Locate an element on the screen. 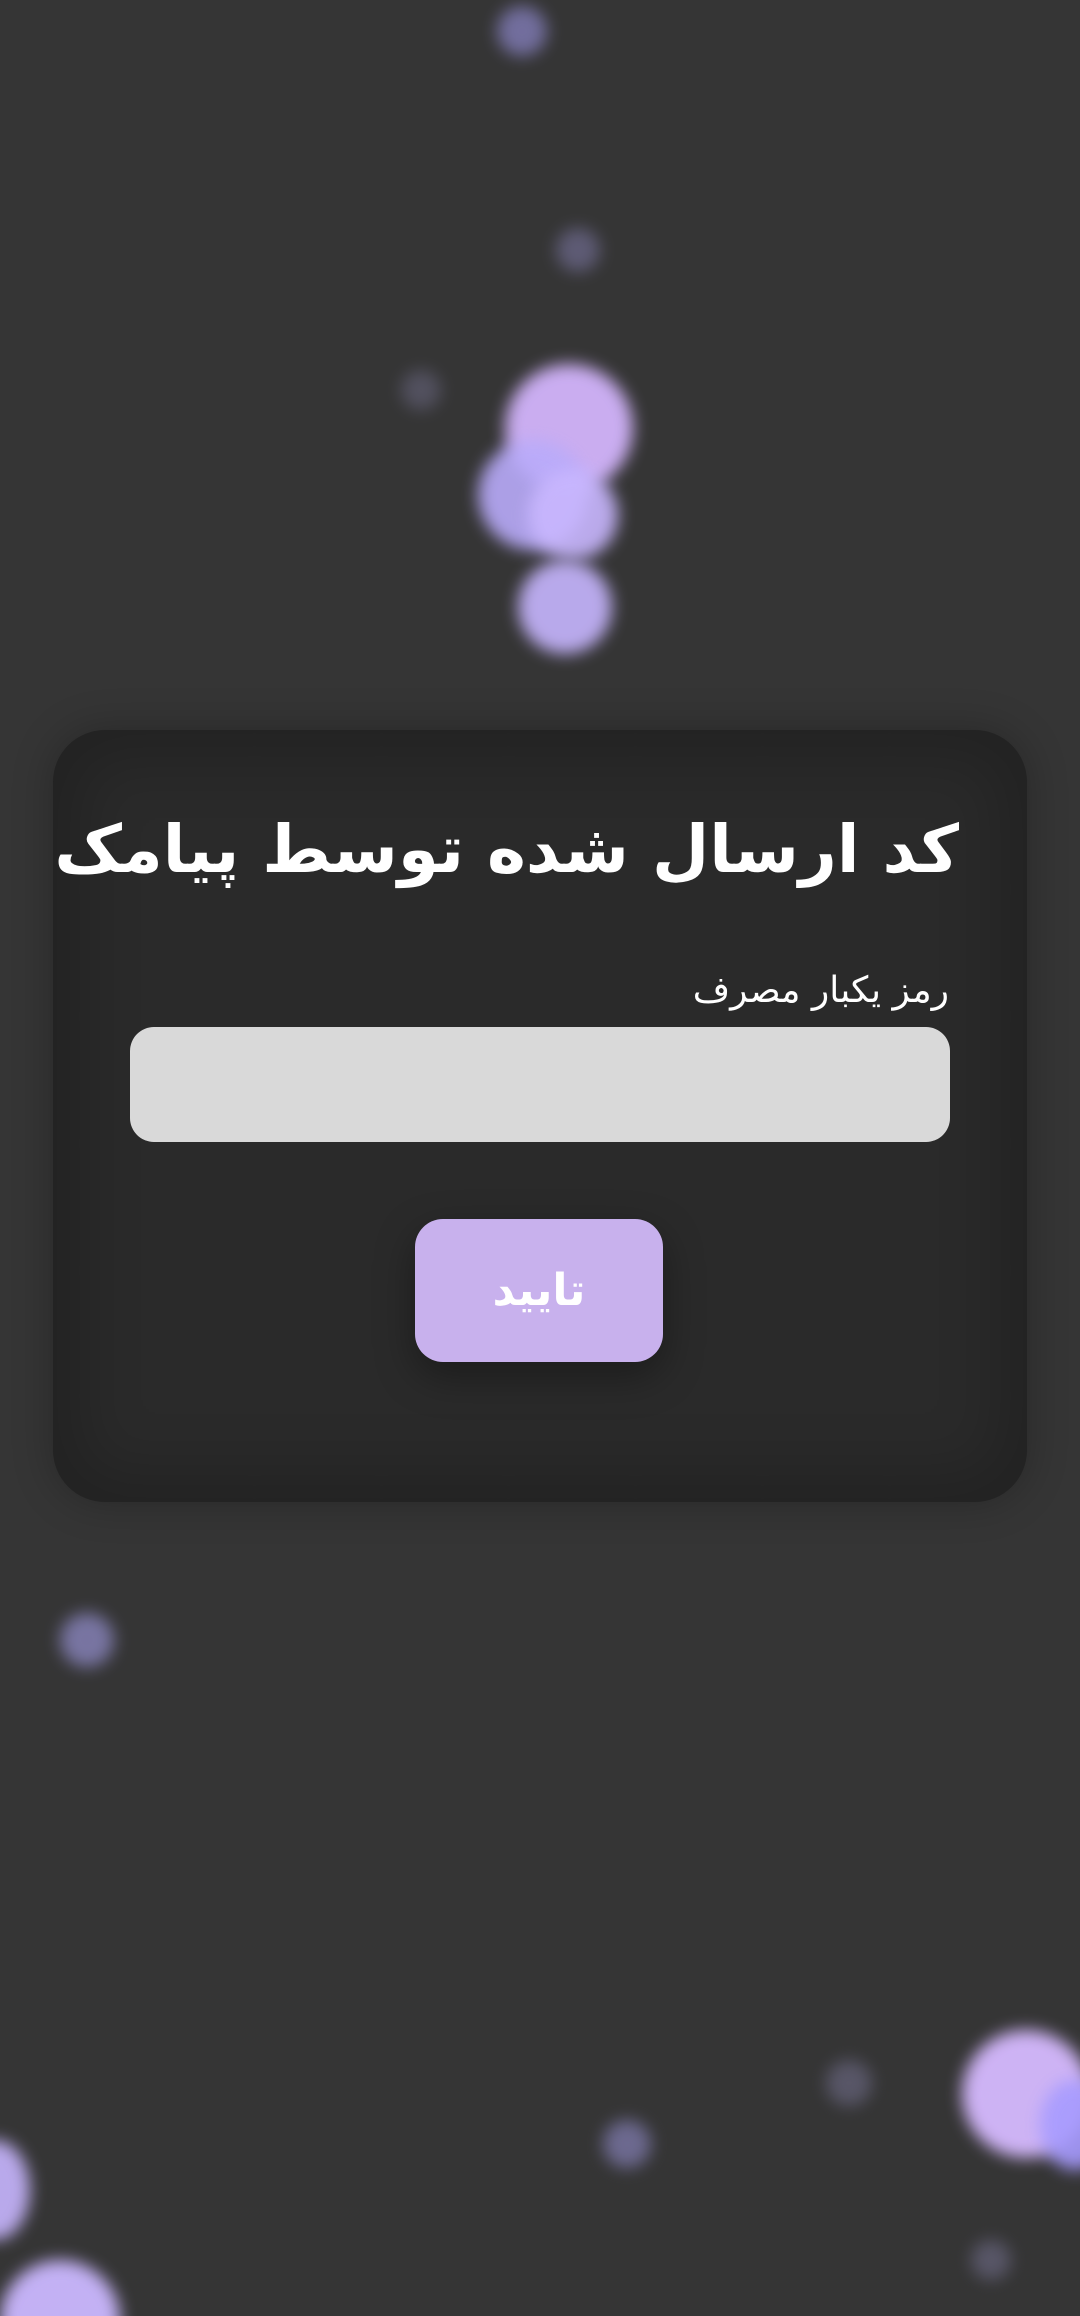 This screenshot has height=2316, width=1080. page-title: کد ارسال شده توسط پیامک is located at coordinates (506, 849).